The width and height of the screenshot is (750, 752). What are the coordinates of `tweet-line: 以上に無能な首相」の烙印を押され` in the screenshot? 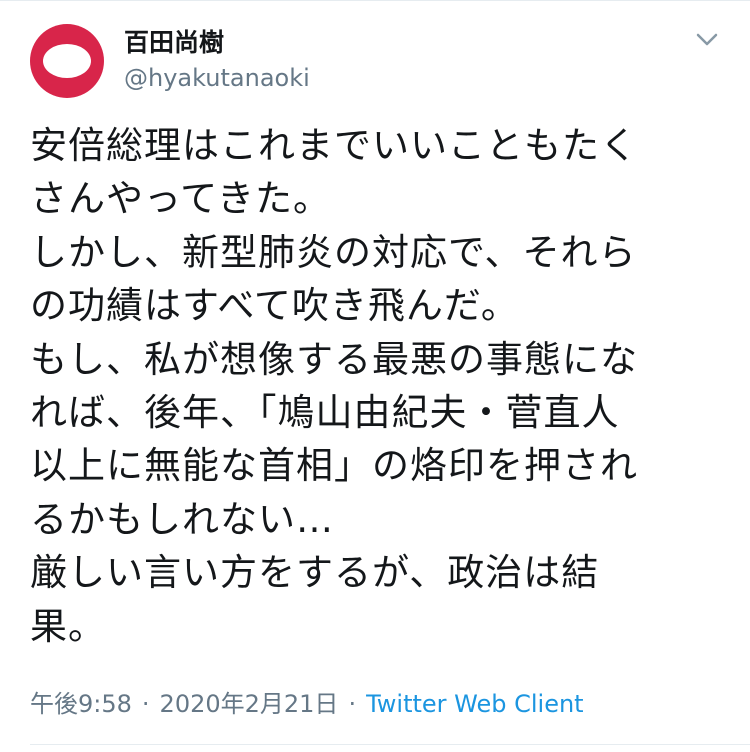 It's located at (334, 466).